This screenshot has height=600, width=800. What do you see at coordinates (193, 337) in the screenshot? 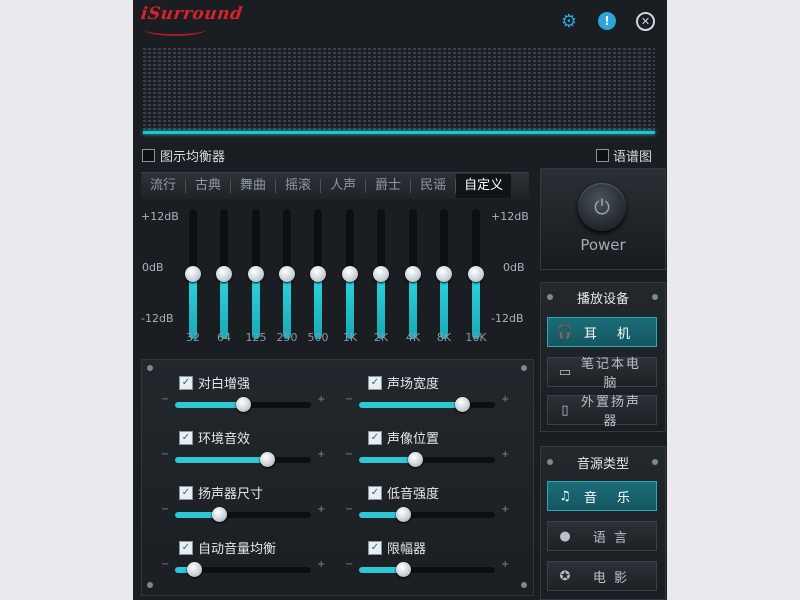
I see `eq-band-label: 32` at bounding box center [193, 337].